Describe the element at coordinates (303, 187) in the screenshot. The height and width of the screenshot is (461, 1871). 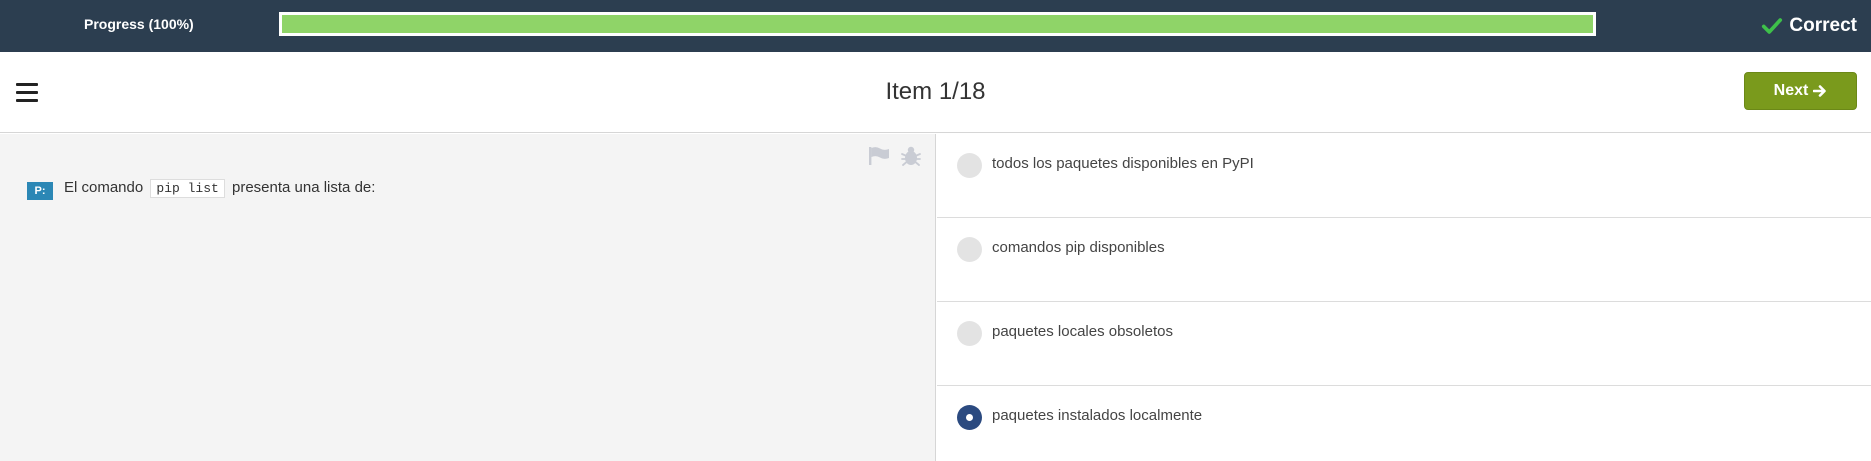
I see `question-text-after: presenta una lista de:` at that location.